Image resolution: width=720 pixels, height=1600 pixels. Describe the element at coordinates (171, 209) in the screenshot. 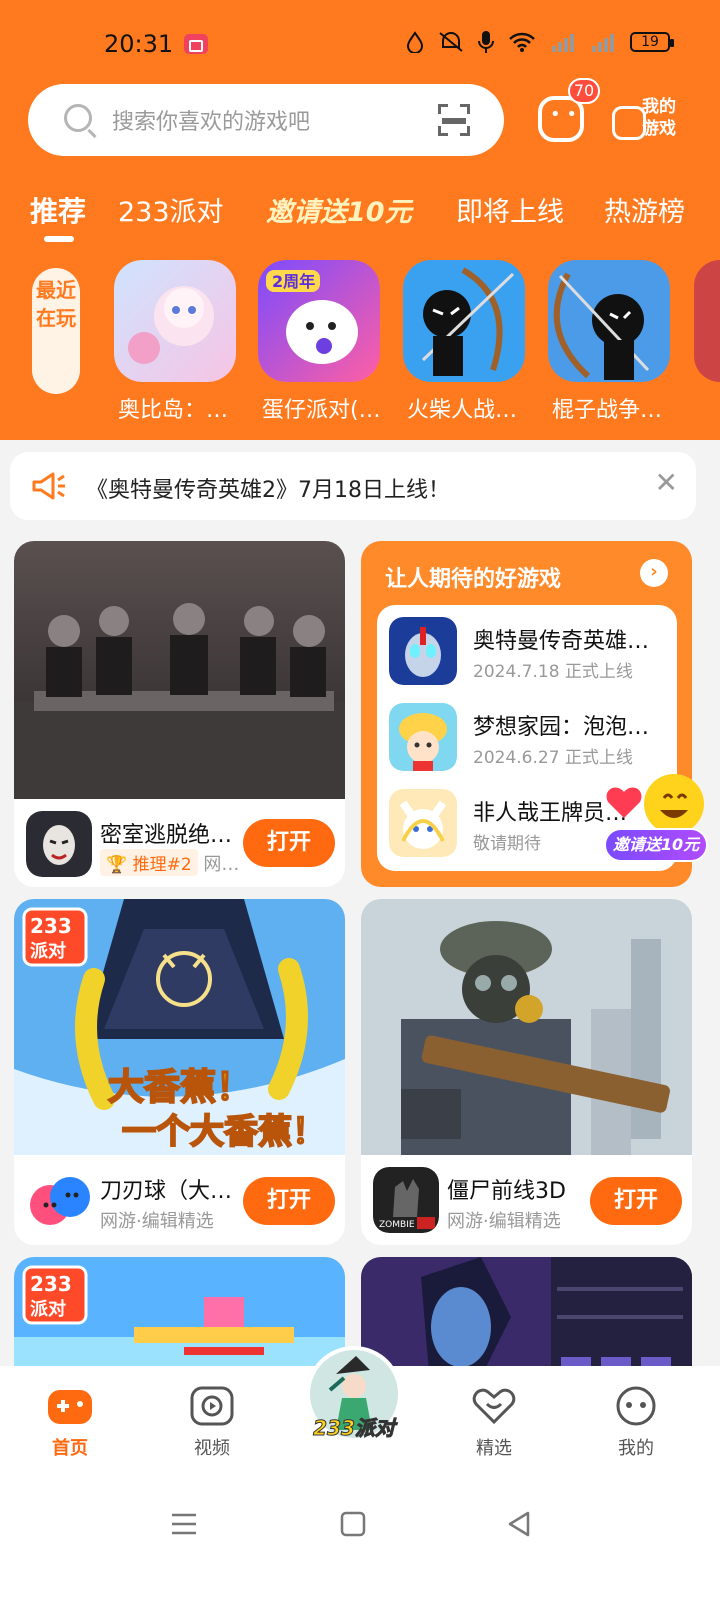

I see `tab-233-party: 233派对` at that location.